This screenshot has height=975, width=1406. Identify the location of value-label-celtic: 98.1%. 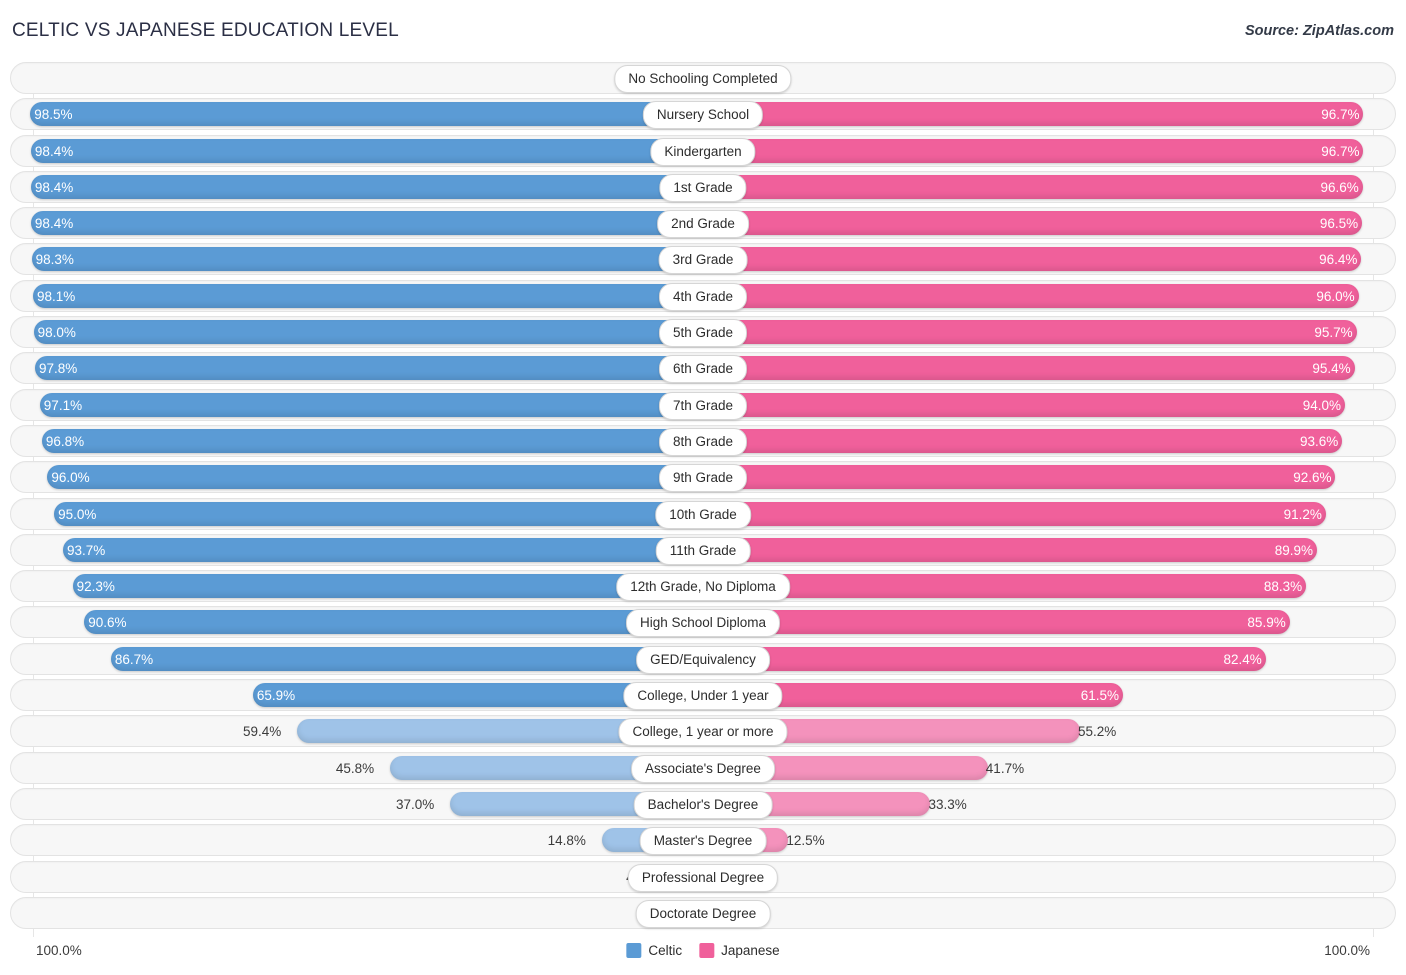
(56, 296).